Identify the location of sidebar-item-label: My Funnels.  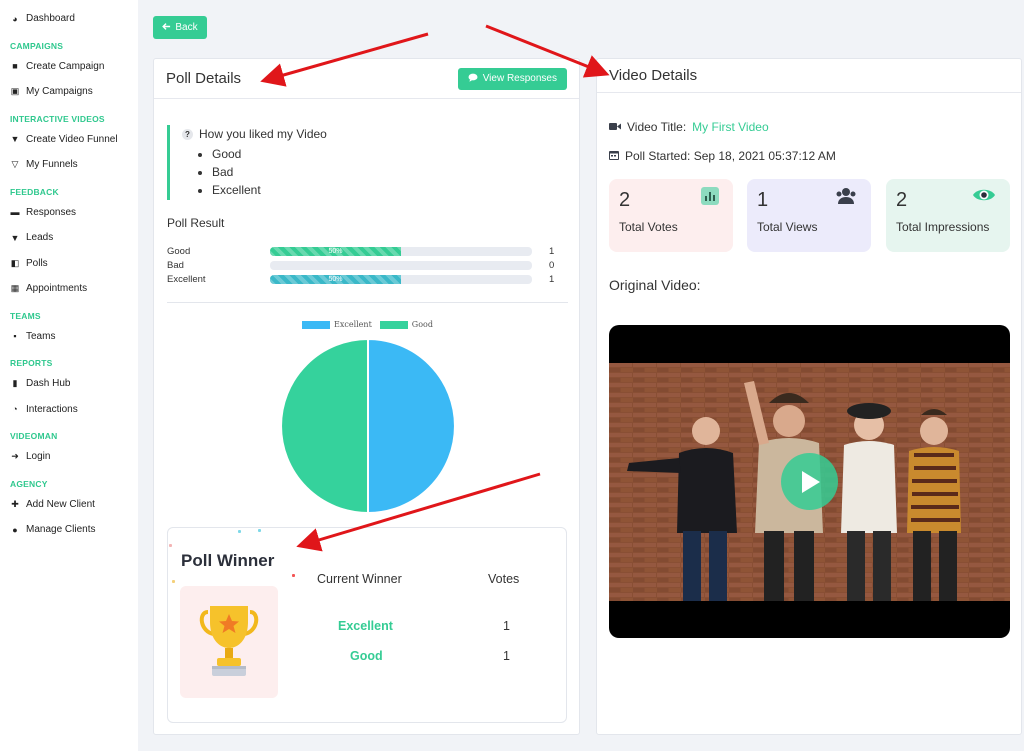
(52, 165).